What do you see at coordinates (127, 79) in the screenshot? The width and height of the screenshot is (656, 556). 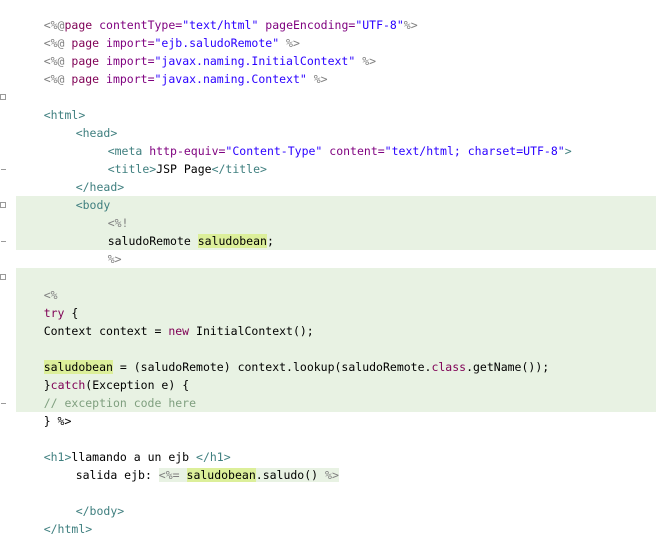 I see `attribute-name: import=` at bounding box center [127, 79].